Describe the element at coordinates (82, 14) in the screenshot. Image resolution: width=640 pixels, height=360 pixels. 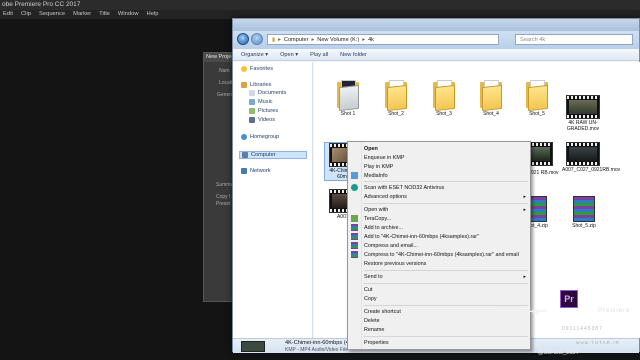
I see `menu-marker: Marker` at that location.